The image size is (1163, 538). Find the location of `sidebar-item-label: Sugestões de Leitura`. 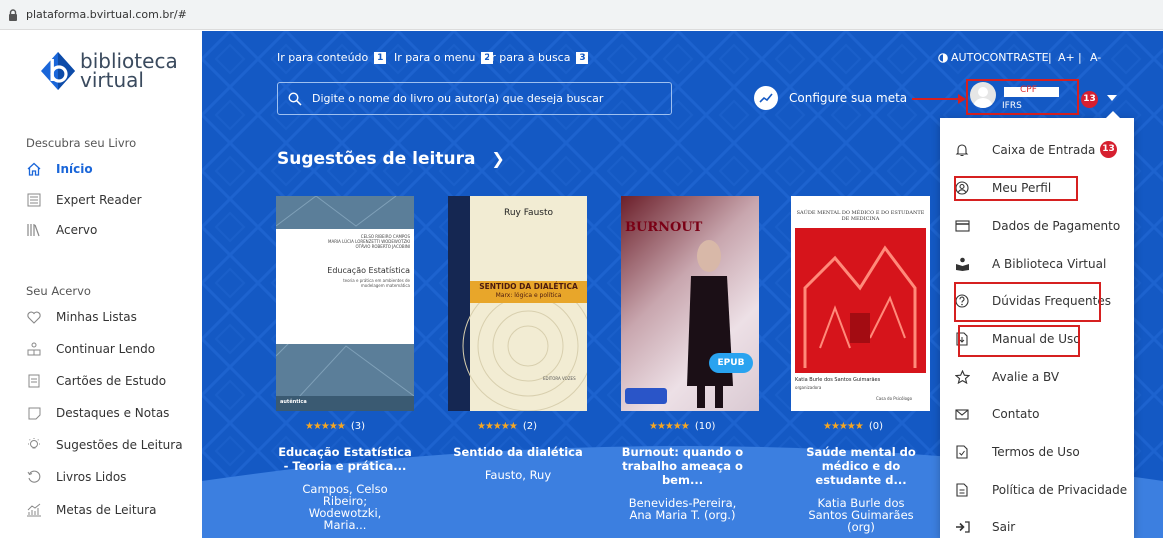

sidebar-item-label: Sugestões de Leitura is located at coordinates (119, 445).